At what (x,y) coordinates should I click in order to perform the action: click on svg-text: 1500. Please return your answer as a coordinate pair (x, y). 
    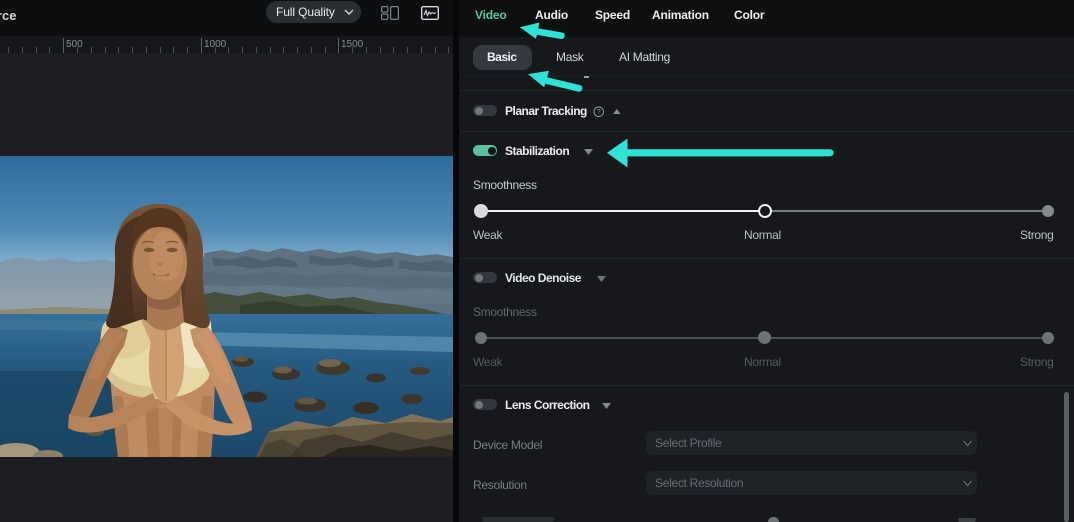
    Looking at the image, I should click on (352, 44).